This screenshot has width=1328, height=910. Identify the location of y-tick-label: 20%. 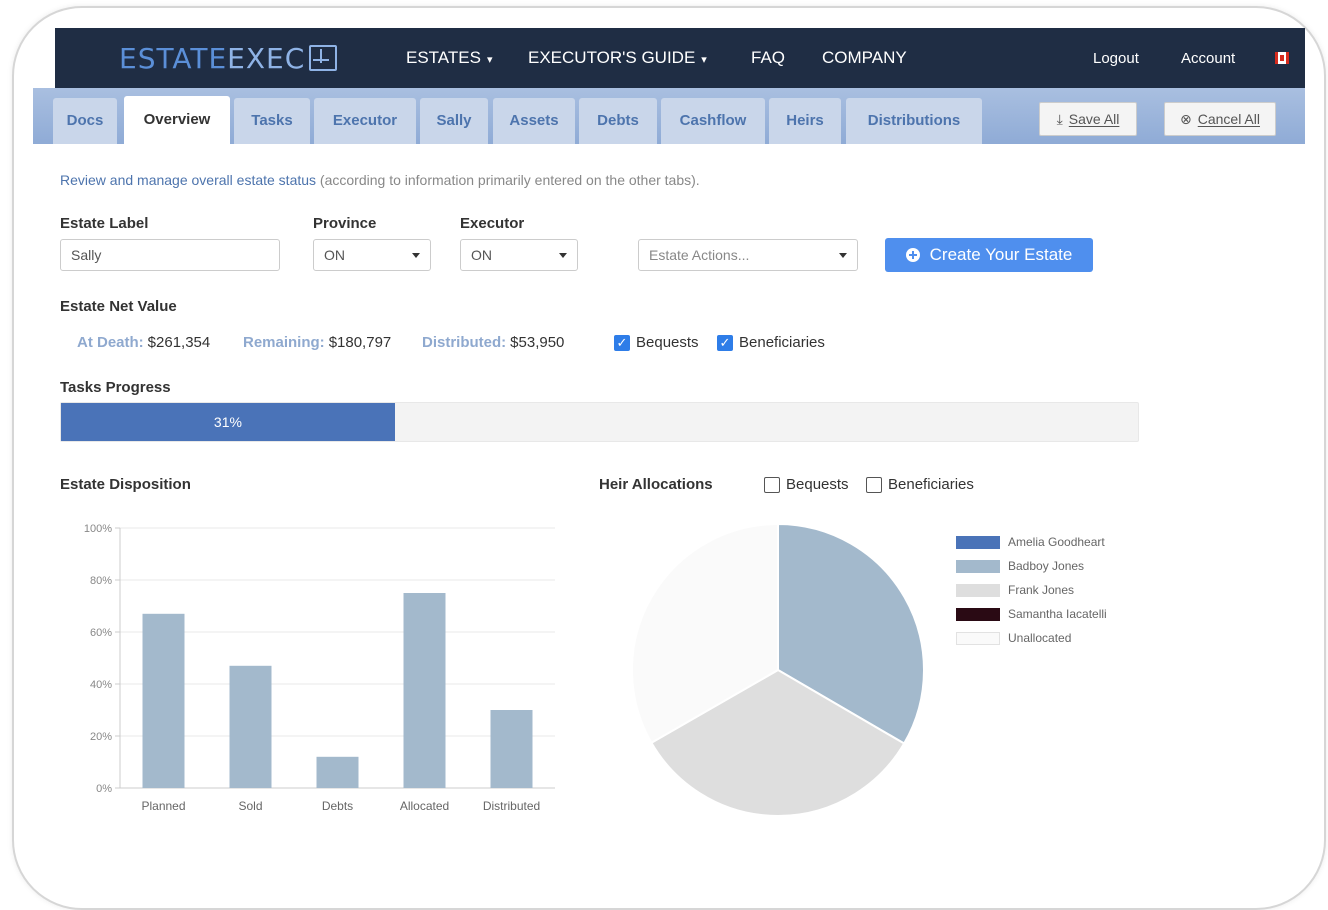
(101, 737).